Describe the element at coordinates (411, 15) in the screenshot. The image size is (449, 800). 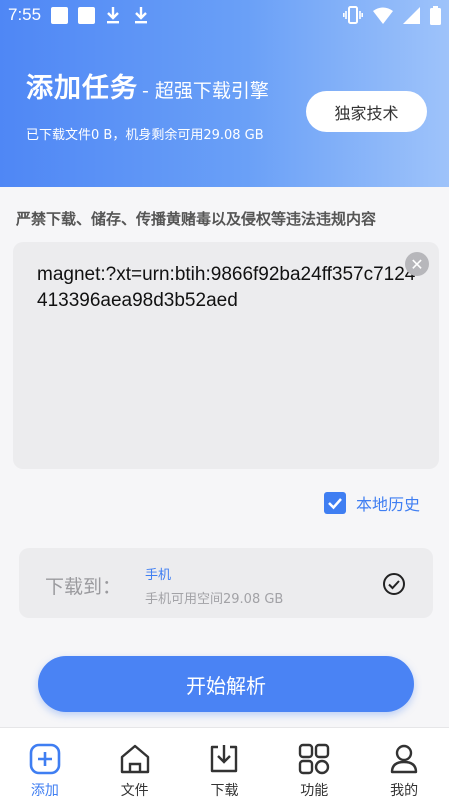
I see `signal-icon` at that location.